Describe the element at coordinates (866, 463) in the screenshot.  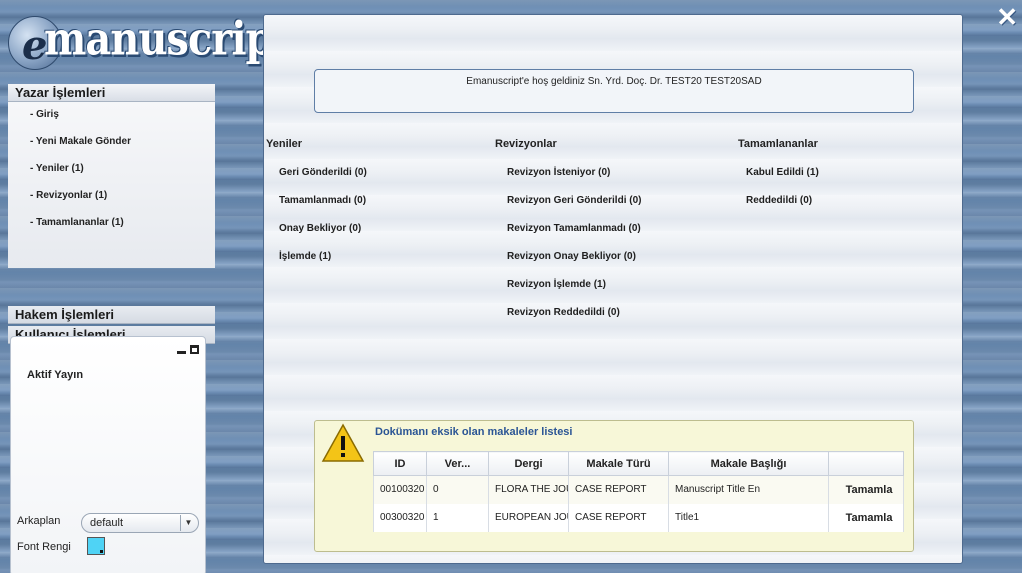
I see `col-header-action` at that location.